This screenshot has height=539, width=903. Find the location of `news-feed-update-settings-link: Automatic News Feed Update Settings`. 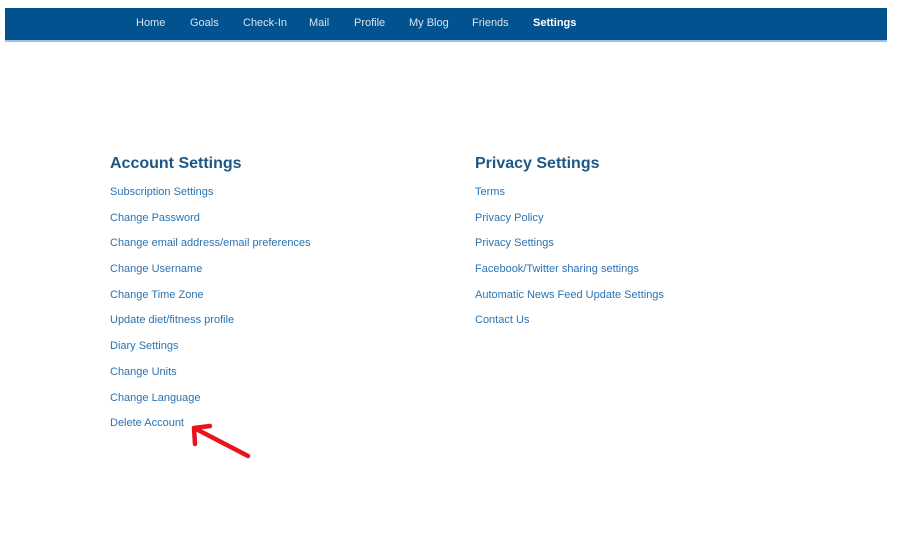

news-feed-update-settings-link: Automatic News Feed Update Settings is located at coordinates (569, 295).